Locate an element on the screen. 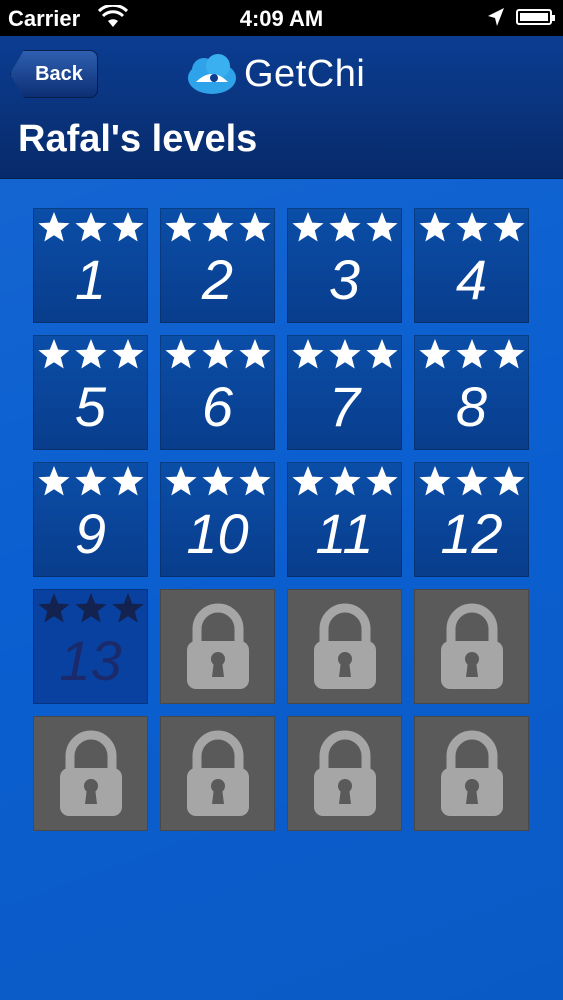  level-tile: 13 is located at coordinates (90, 646).